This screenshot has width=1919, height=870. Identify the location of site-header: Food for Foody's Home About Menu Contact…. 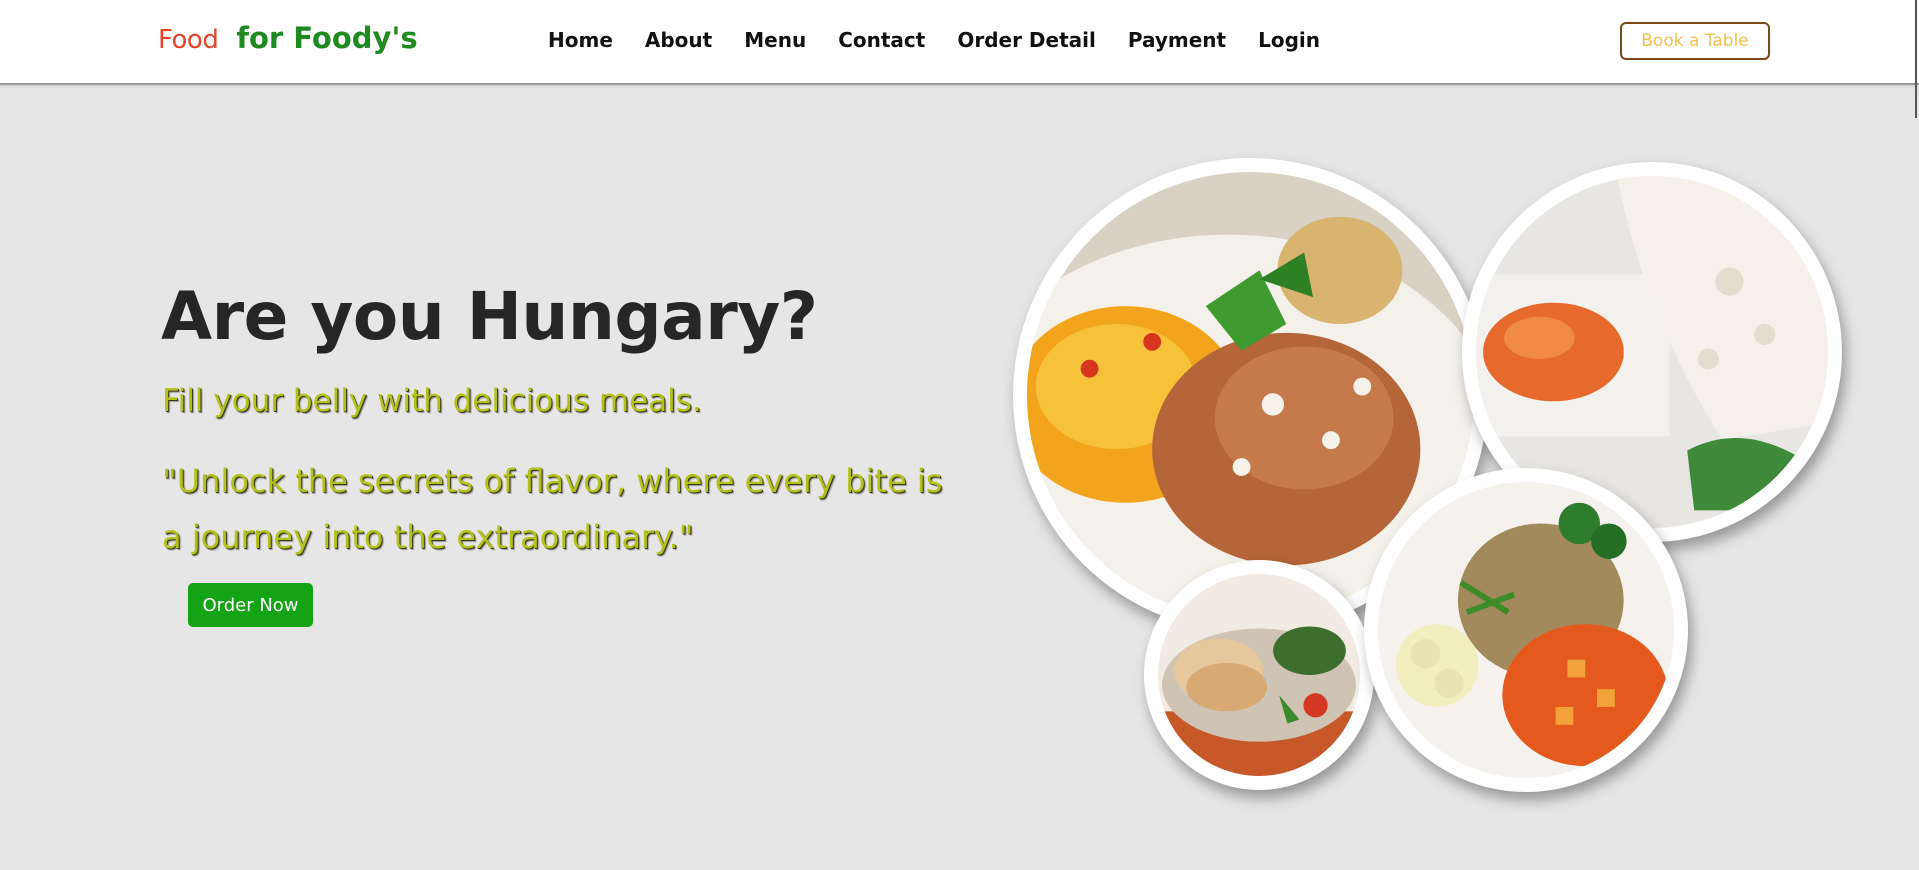
(959, 42).